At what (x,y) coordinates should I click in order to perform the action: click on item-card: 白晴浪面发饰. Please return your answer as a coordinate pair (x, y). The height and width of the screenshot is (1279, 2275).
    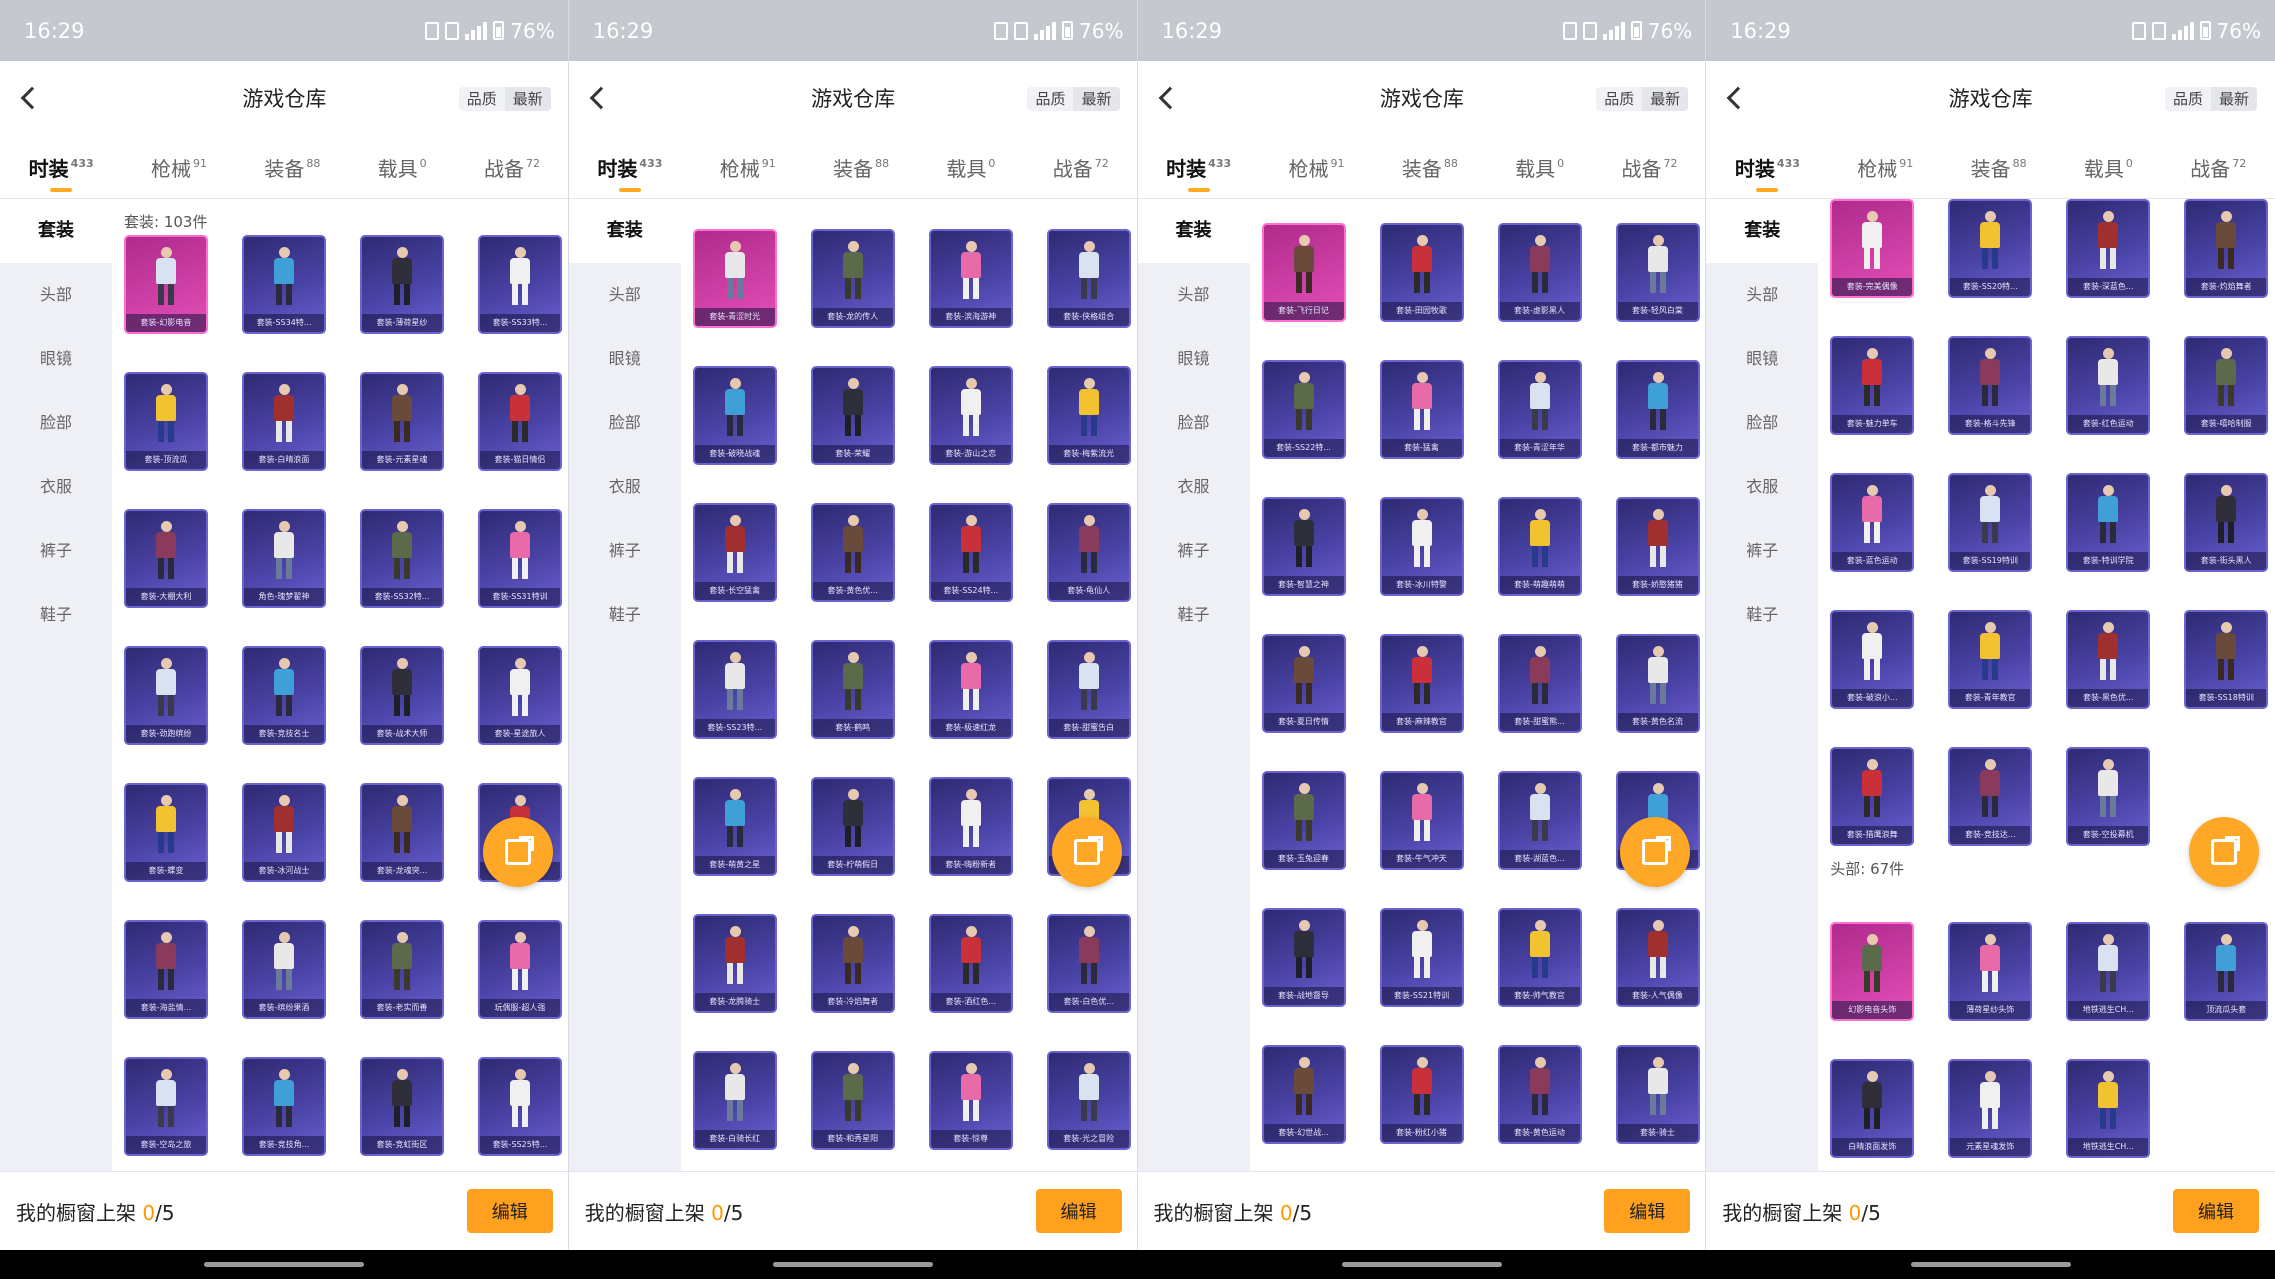
    Looking at the image, I should click on (1872, 1108).